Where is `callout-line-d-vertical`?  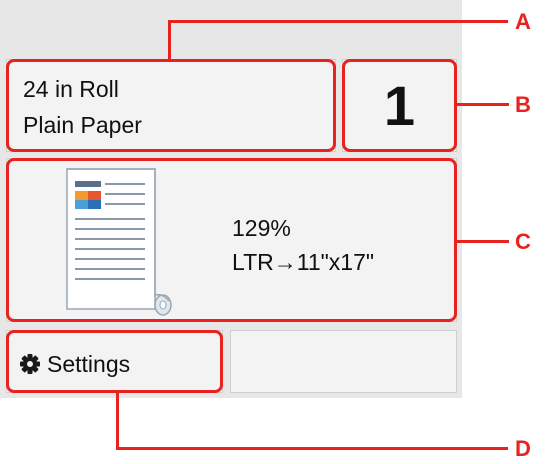
callout-line-d-vertical is located at coordinates (117, 421).